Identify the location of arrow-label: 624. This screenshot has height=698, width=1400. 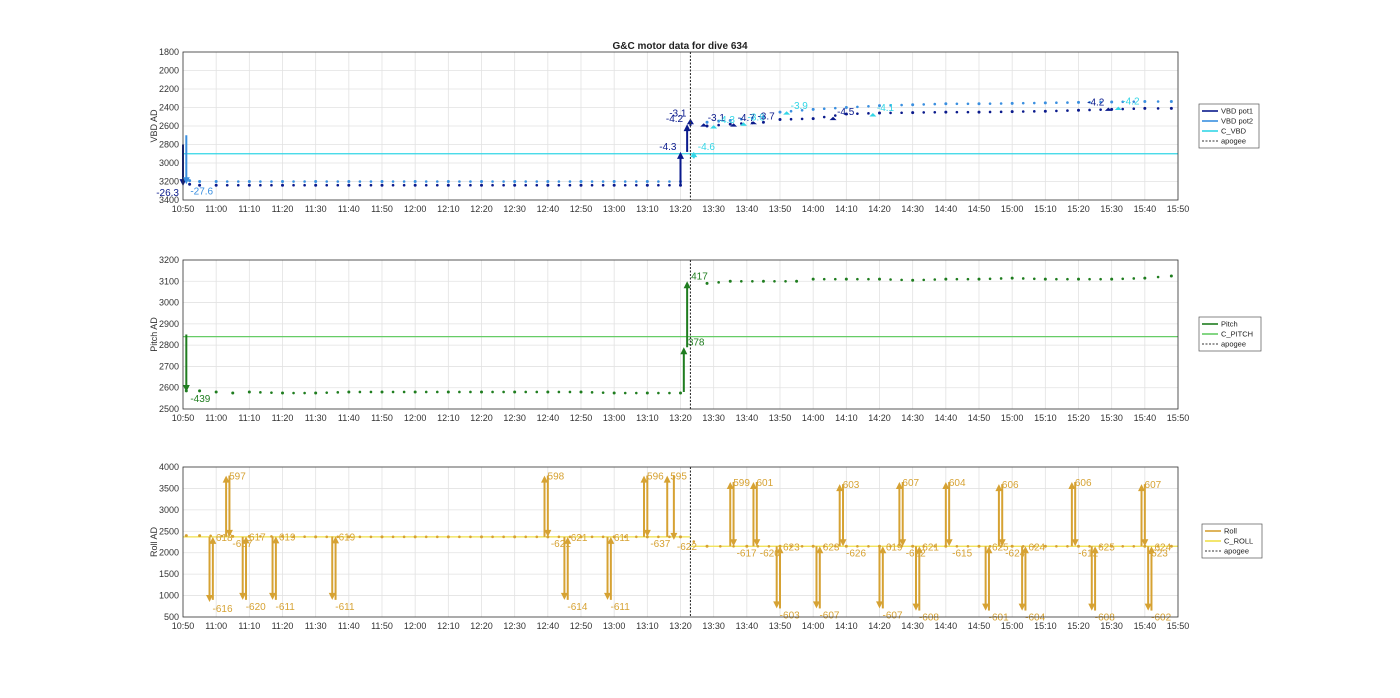
(1162, 547).